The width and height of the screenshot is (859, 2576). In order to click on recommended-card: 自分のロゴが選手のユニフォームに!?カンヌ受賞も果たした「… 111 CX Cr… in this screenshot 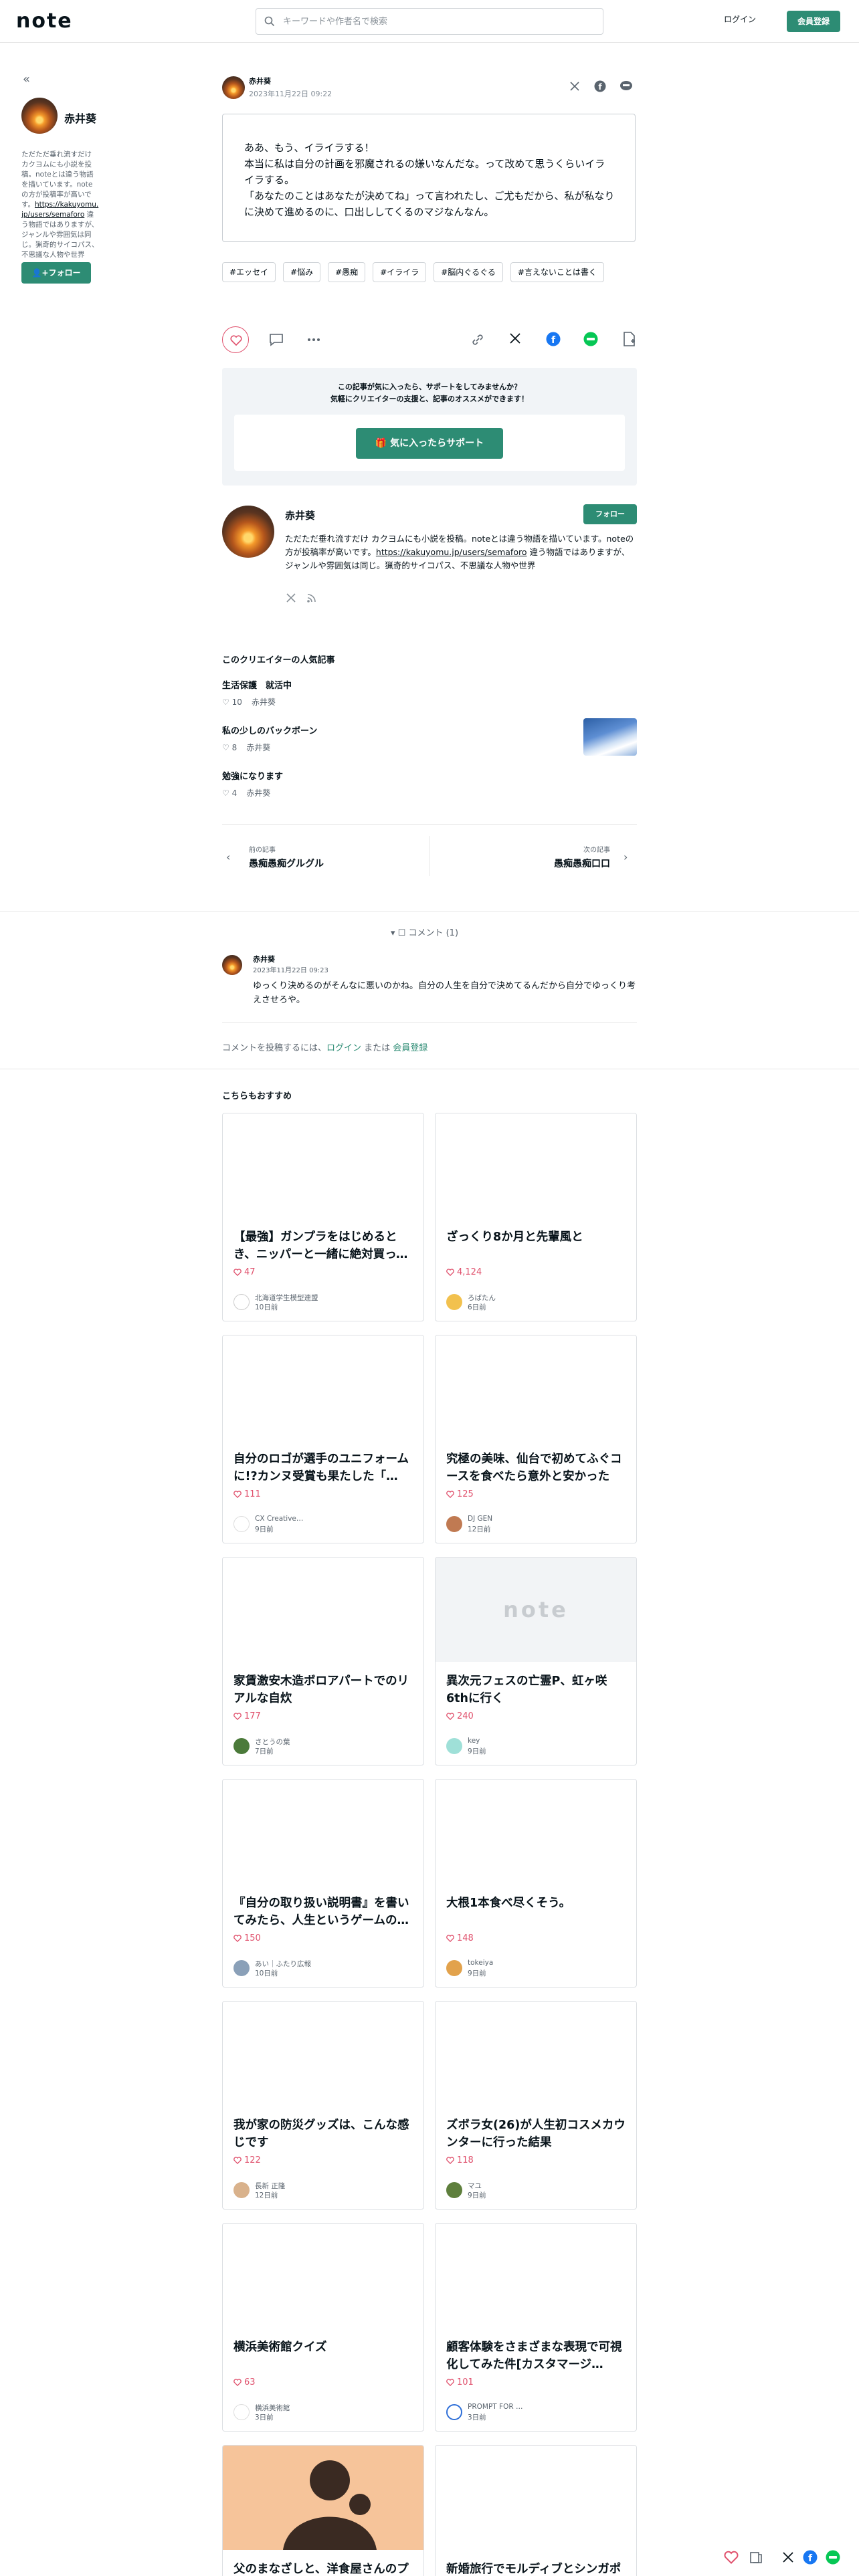, I will do `click(323, 1439)`.